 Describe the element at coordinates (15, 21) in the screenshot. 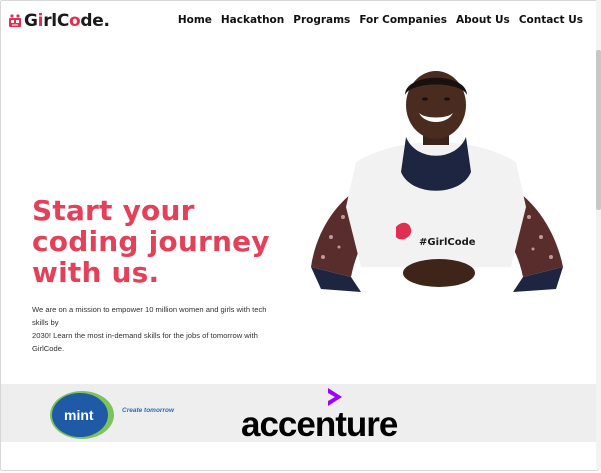

I see `robot-icon` at that location.